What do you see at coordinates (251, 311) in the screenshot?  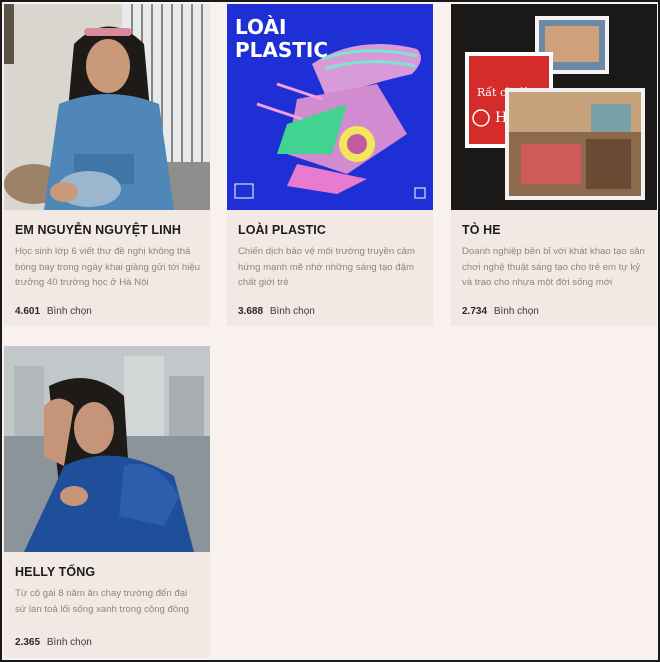 I see `vote-count: 3.688` at bounding box center [251, 311].